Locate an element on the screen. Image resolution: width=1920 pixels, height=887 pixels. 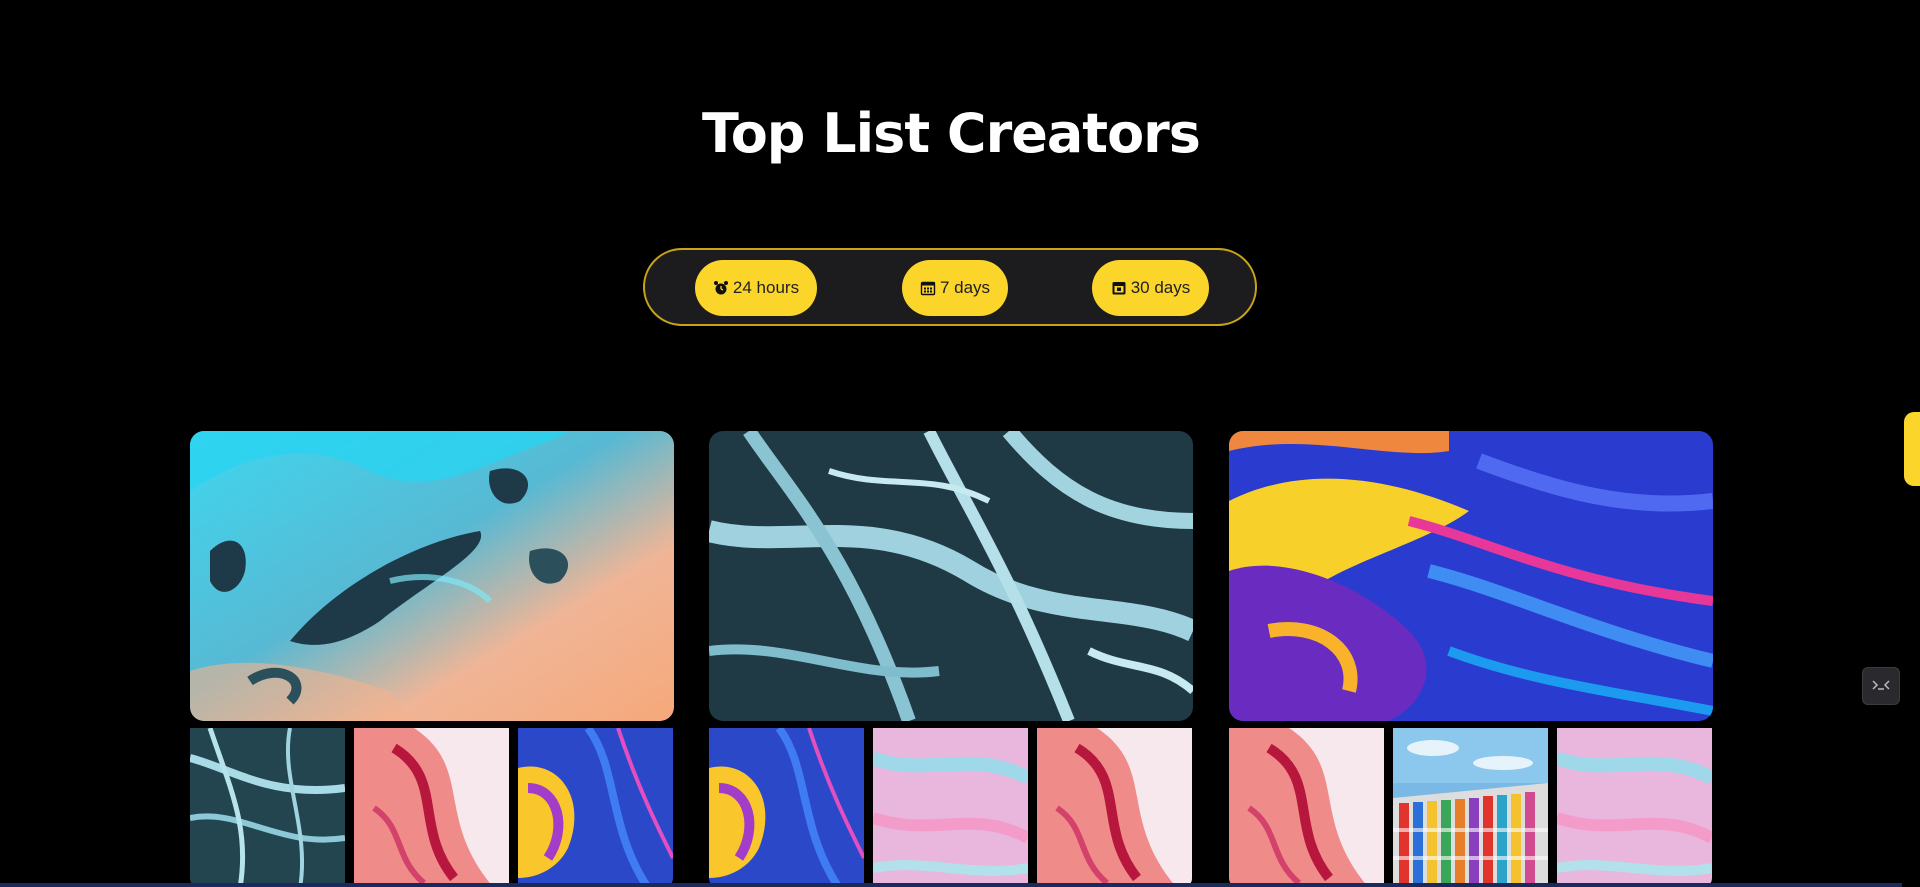
filter-30-days-label: 30 days is located at coordinates (1160, 287).